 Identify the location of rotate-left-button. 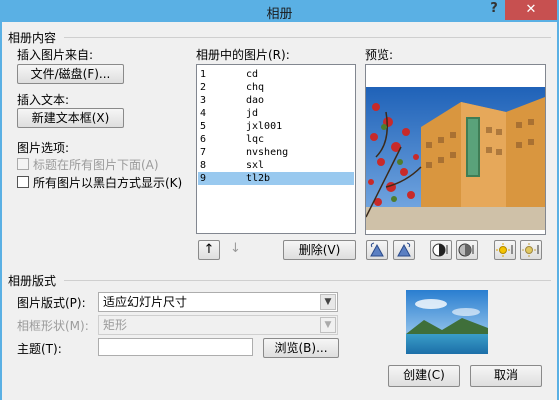
(377, 250).